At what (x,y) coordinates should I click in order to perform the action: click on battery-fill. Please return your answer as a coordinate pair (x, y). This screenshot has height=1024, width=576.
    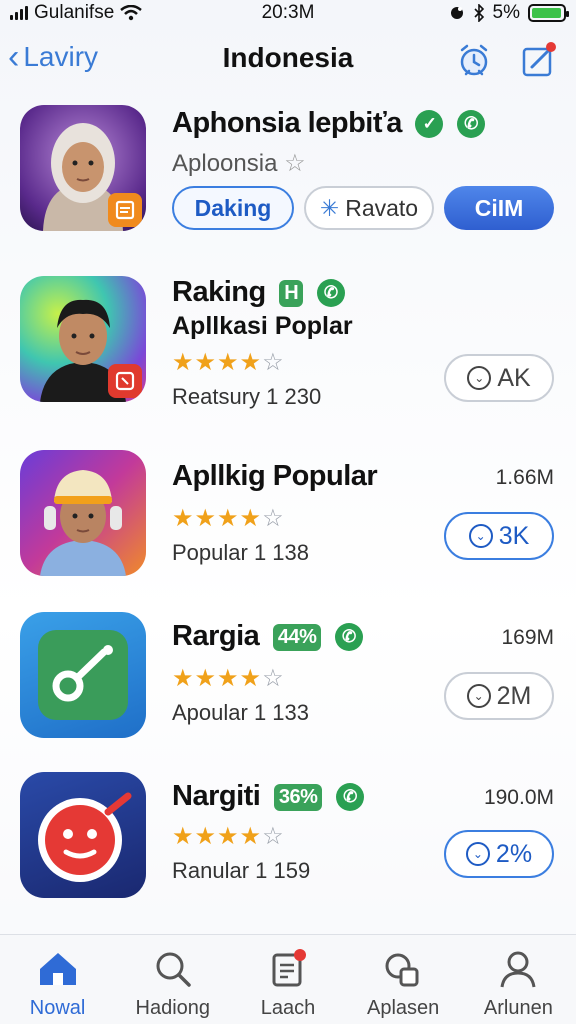
    Looking at the image, I should click on (546, 13).